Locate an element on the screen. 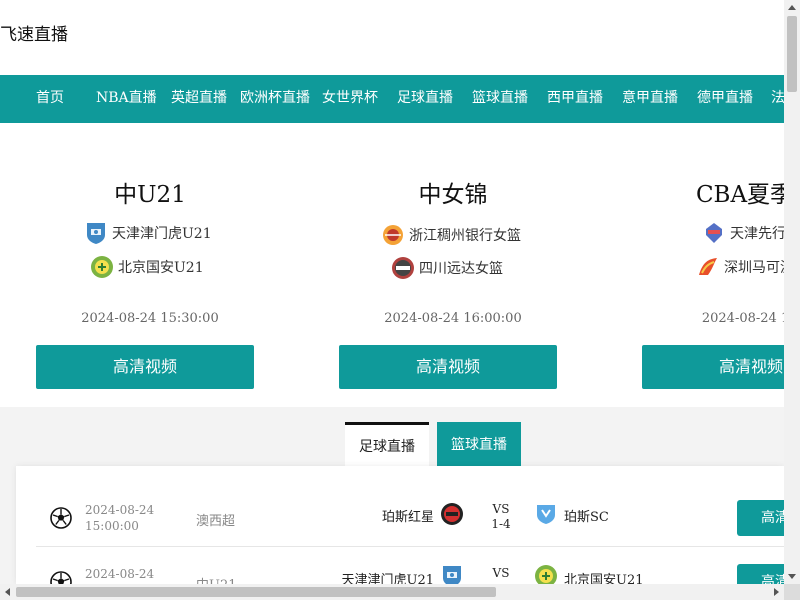 The image size is (800, 600). scrollbar-corner is located at coordinates (792, 592).